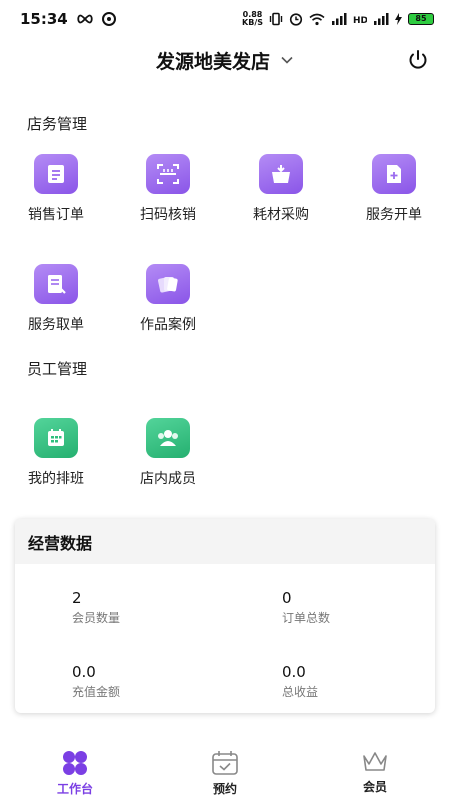 The height and width of the screenshot is (800, 450). I want to click on stat-label: 总收益, so click(300, 692).